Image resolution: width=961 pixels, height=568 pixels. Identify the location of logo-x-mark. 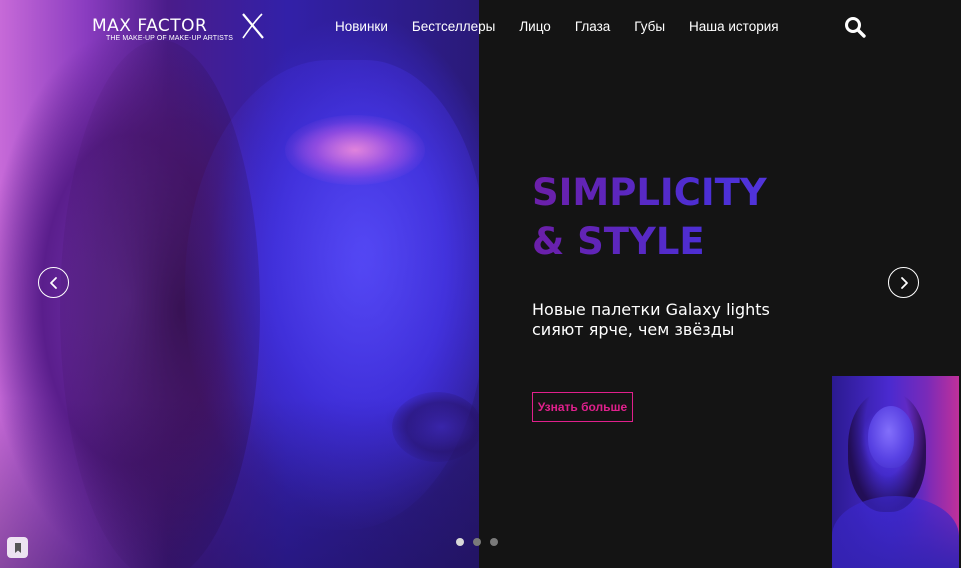
(253, 26).